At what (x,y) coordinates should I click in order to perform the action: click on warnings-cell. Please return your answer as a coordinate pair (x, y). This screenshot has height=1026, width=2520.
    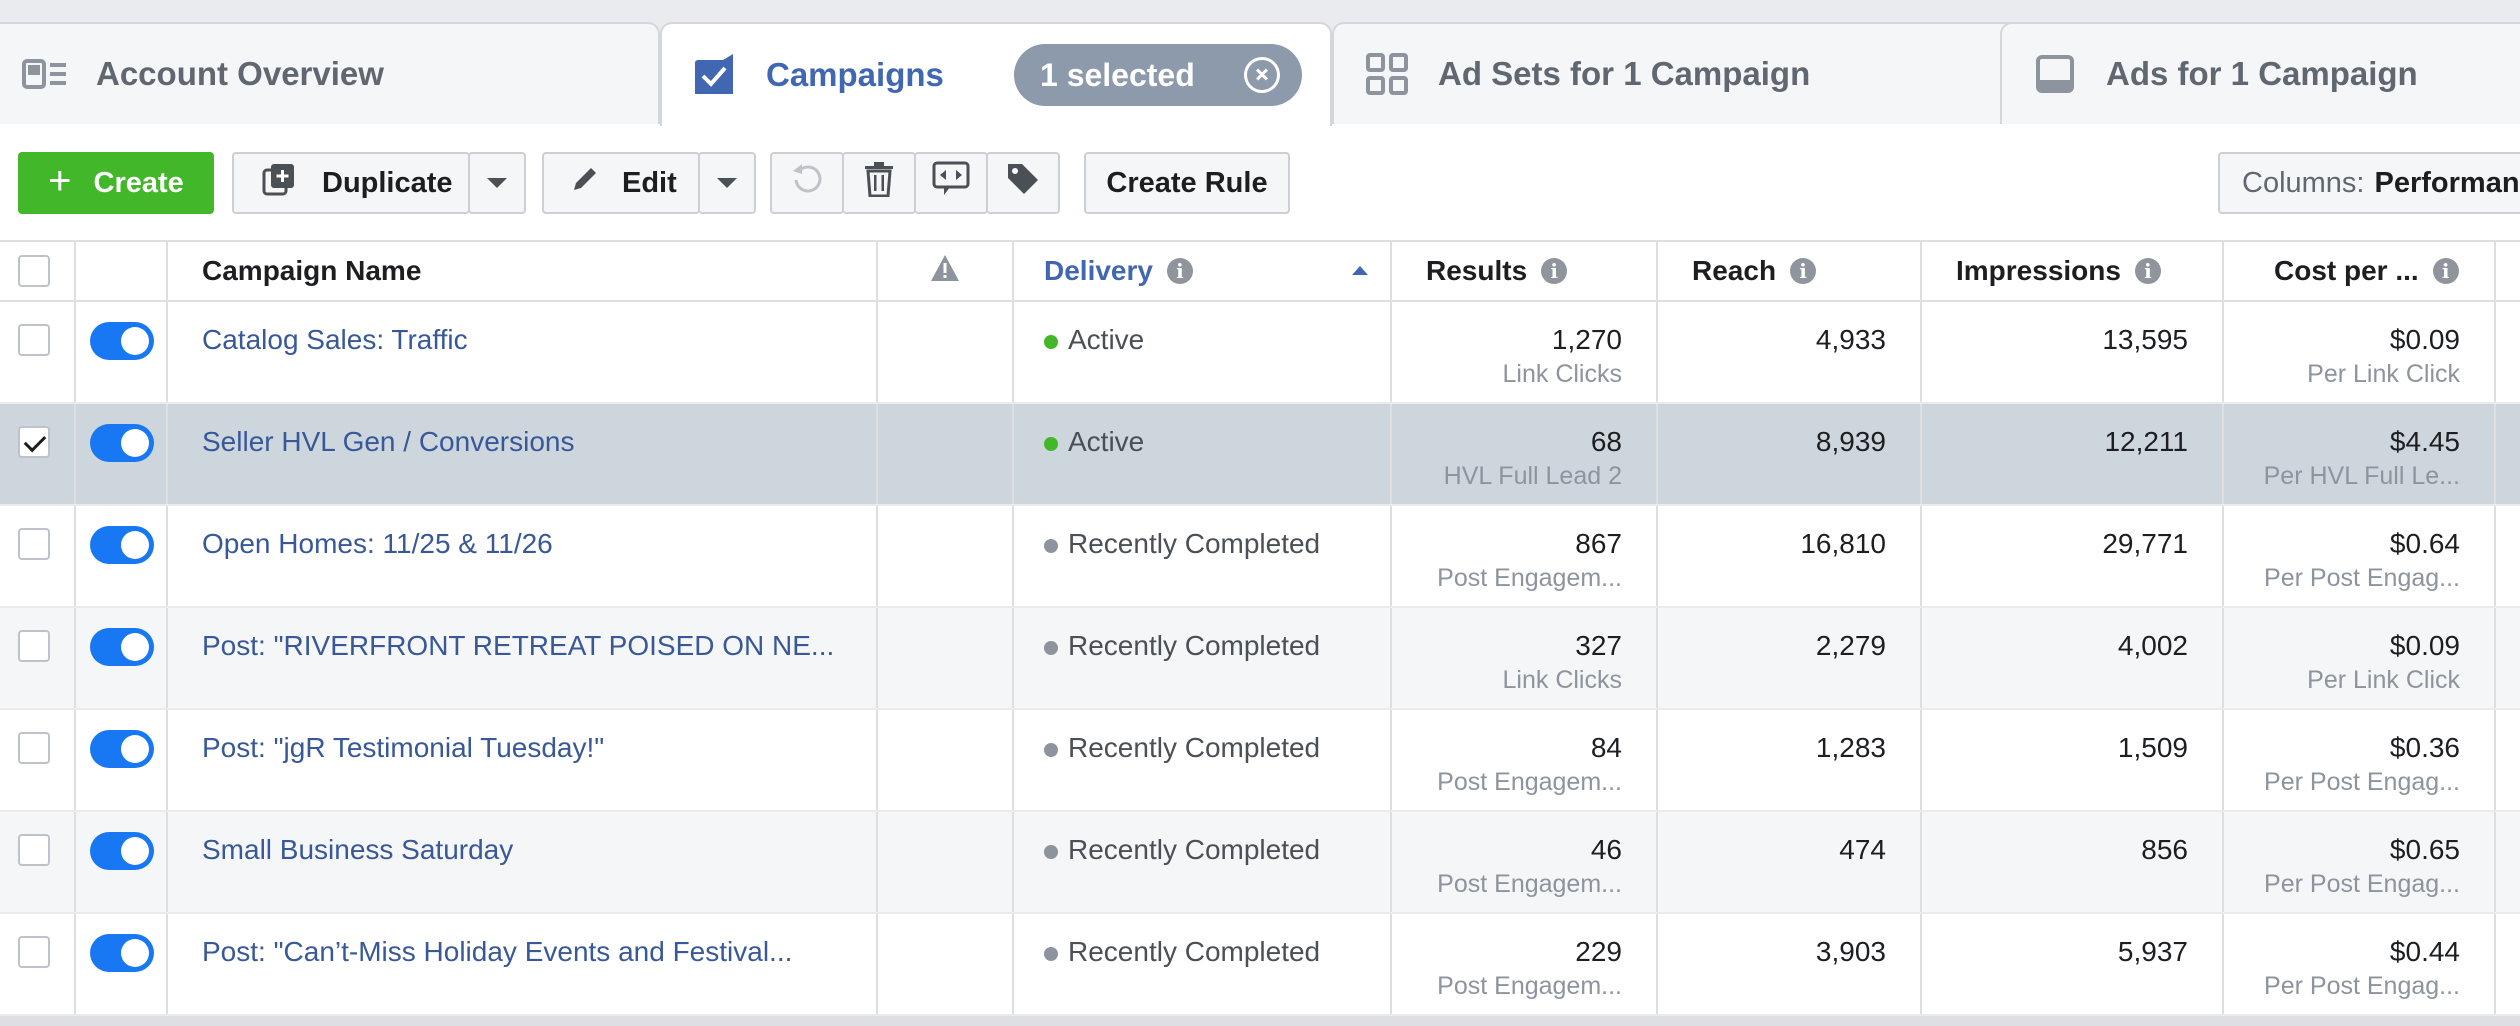
    Looking at the image, I should click on (946, 862).